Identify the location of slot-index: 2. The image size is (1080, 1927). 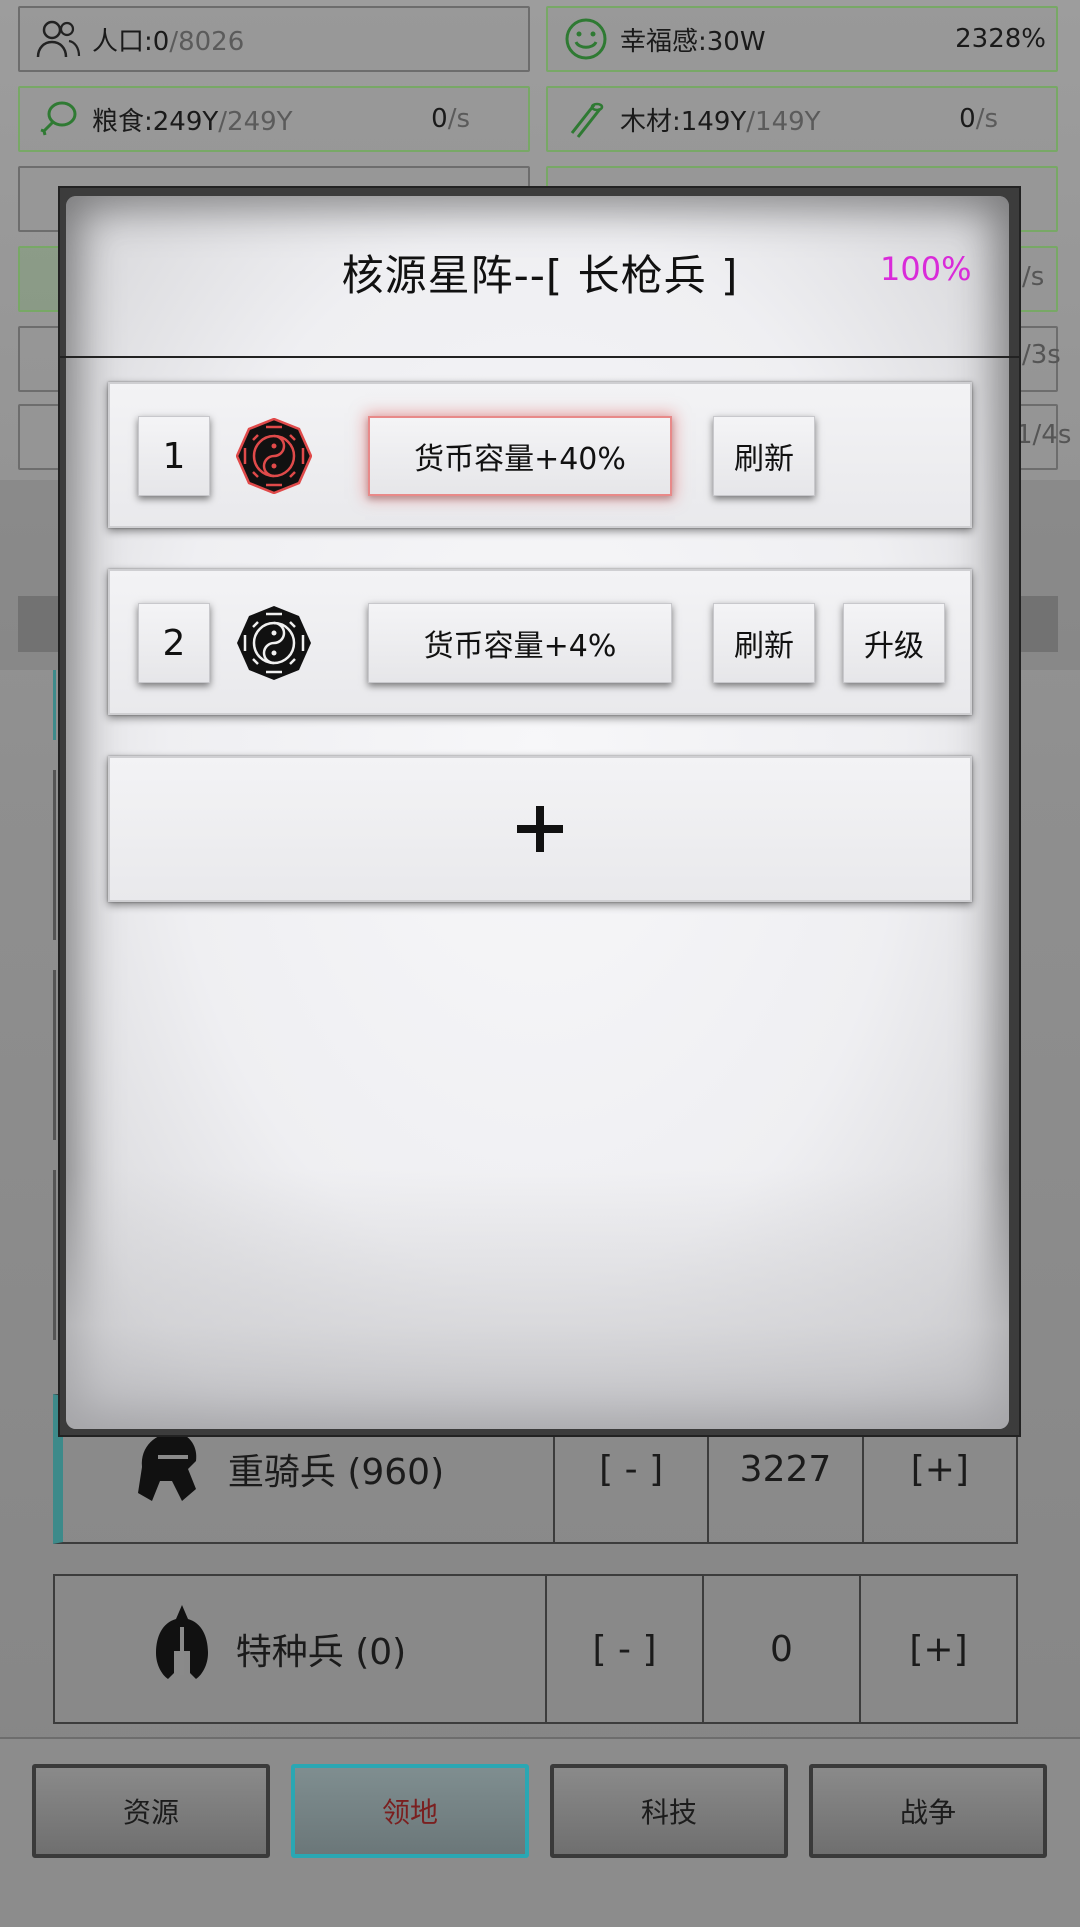
(174, 643).